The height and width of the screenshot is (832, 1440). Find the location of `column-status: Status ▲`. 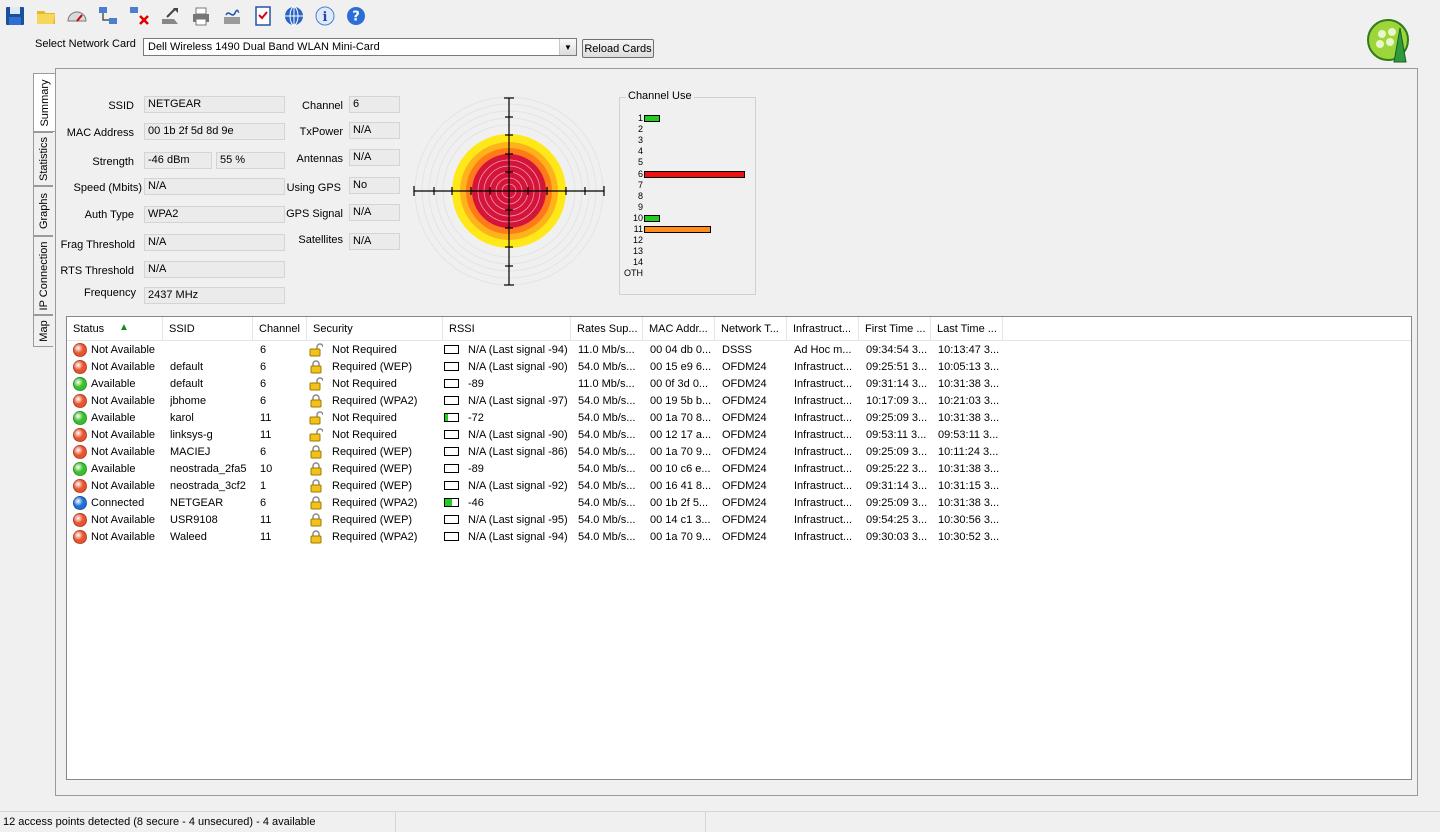

column-status: Status ▲ is located at coordinates (115, 328).